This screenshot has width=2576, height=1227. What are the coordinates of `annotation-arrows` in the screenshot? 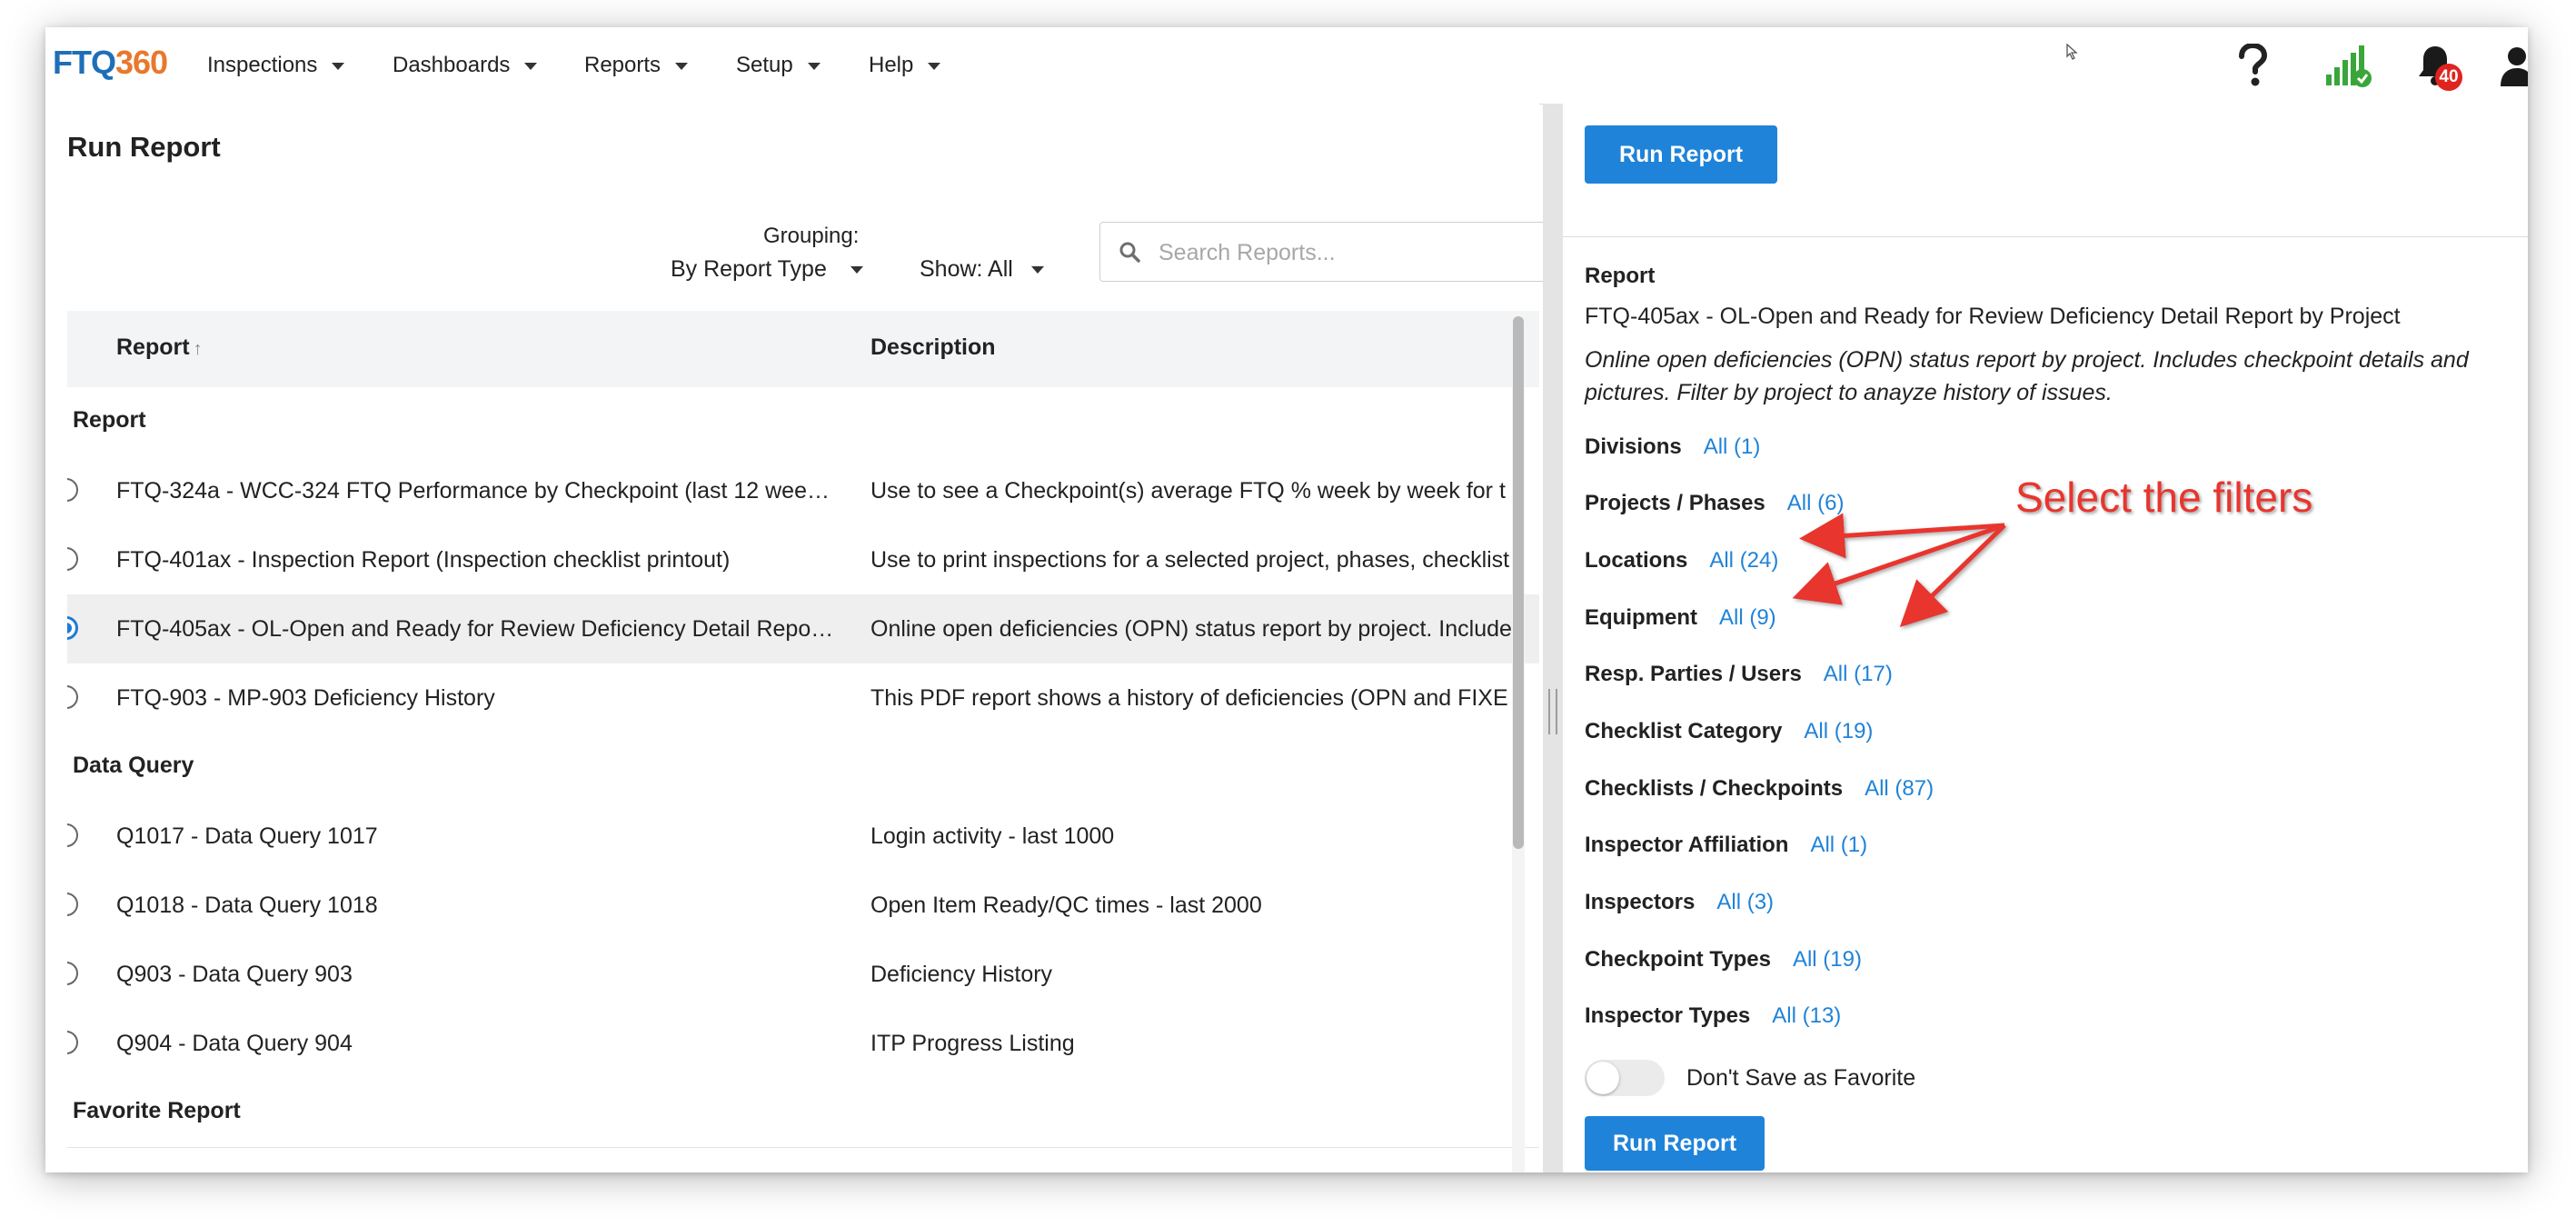 It's located at (1899, 570).